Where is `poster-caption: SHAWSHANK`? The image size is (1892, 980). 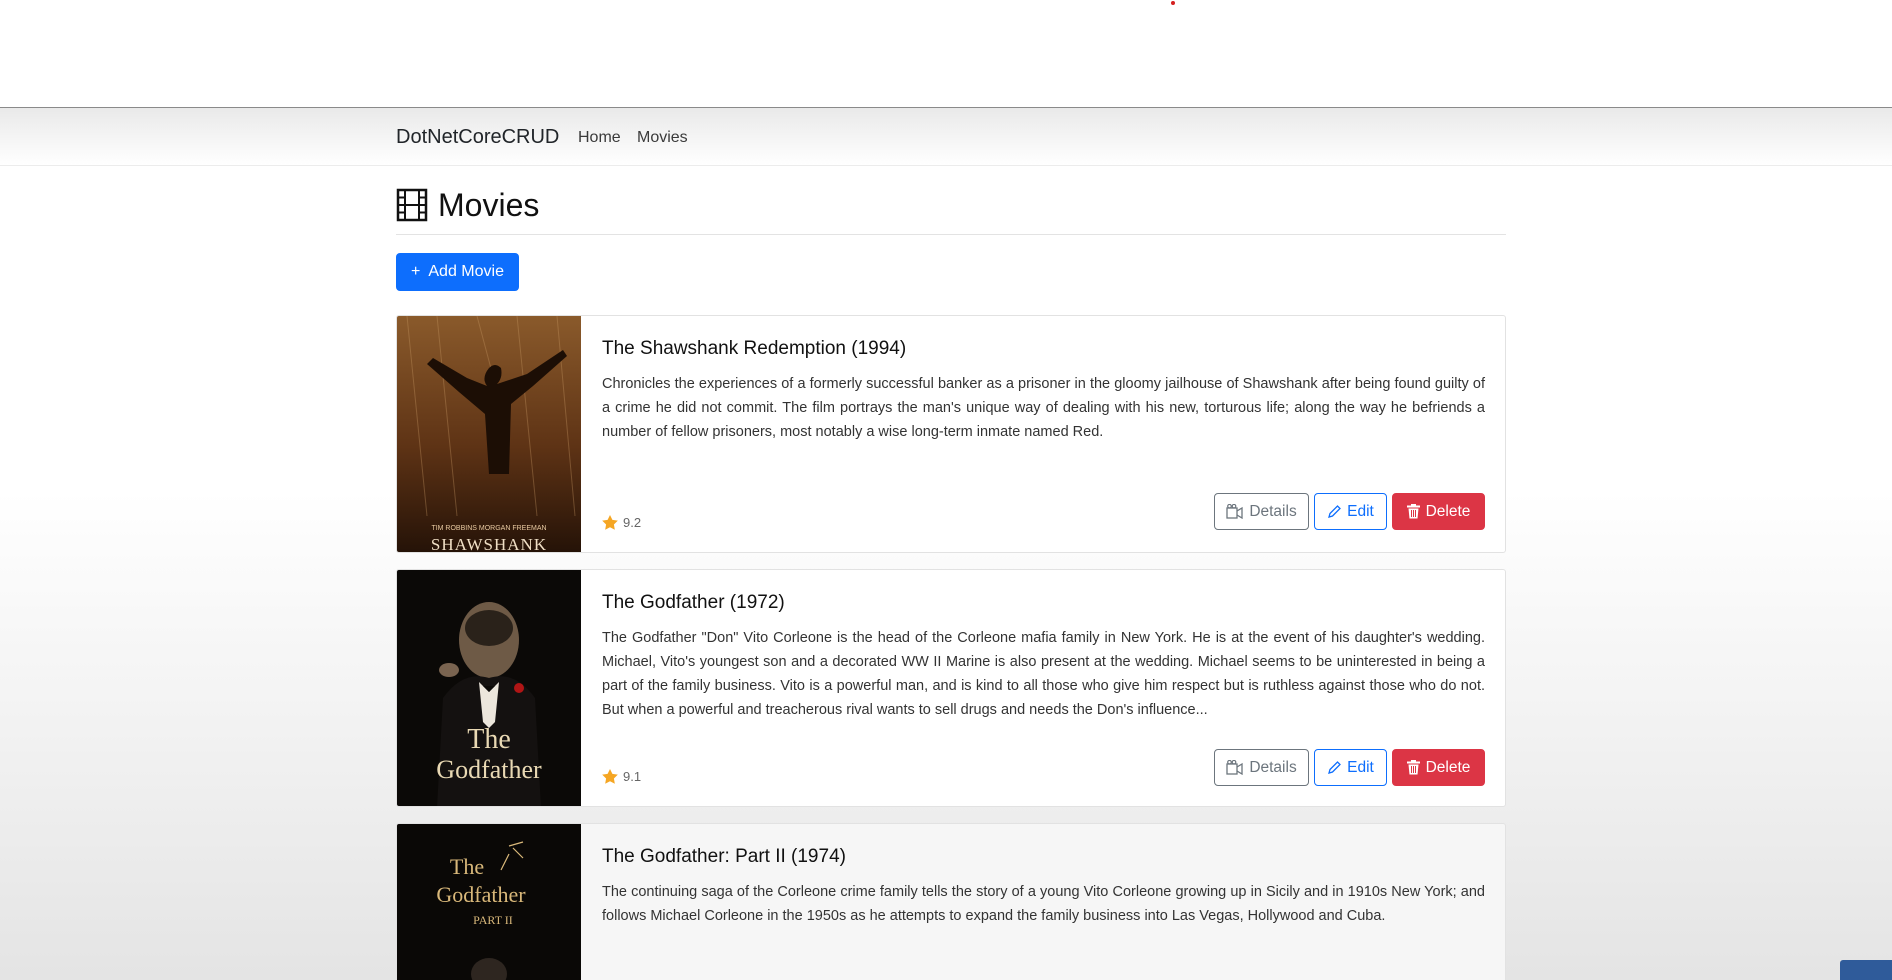 poster-caption: SHAWSHANK is located at coordinates (489, 543).